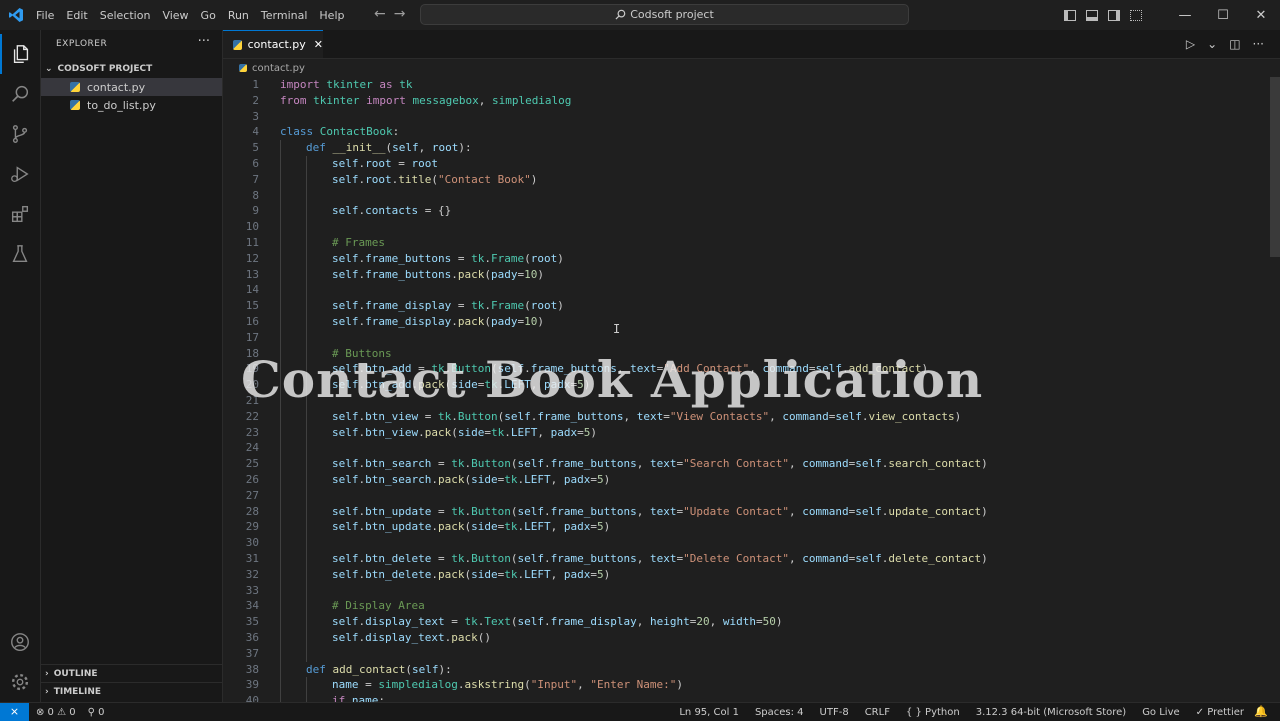 The width and height of the screenshot is (1280, 721). Describe the element at coordinates (745, 290) in the screenshot. I see `code-line: 14` at that location.